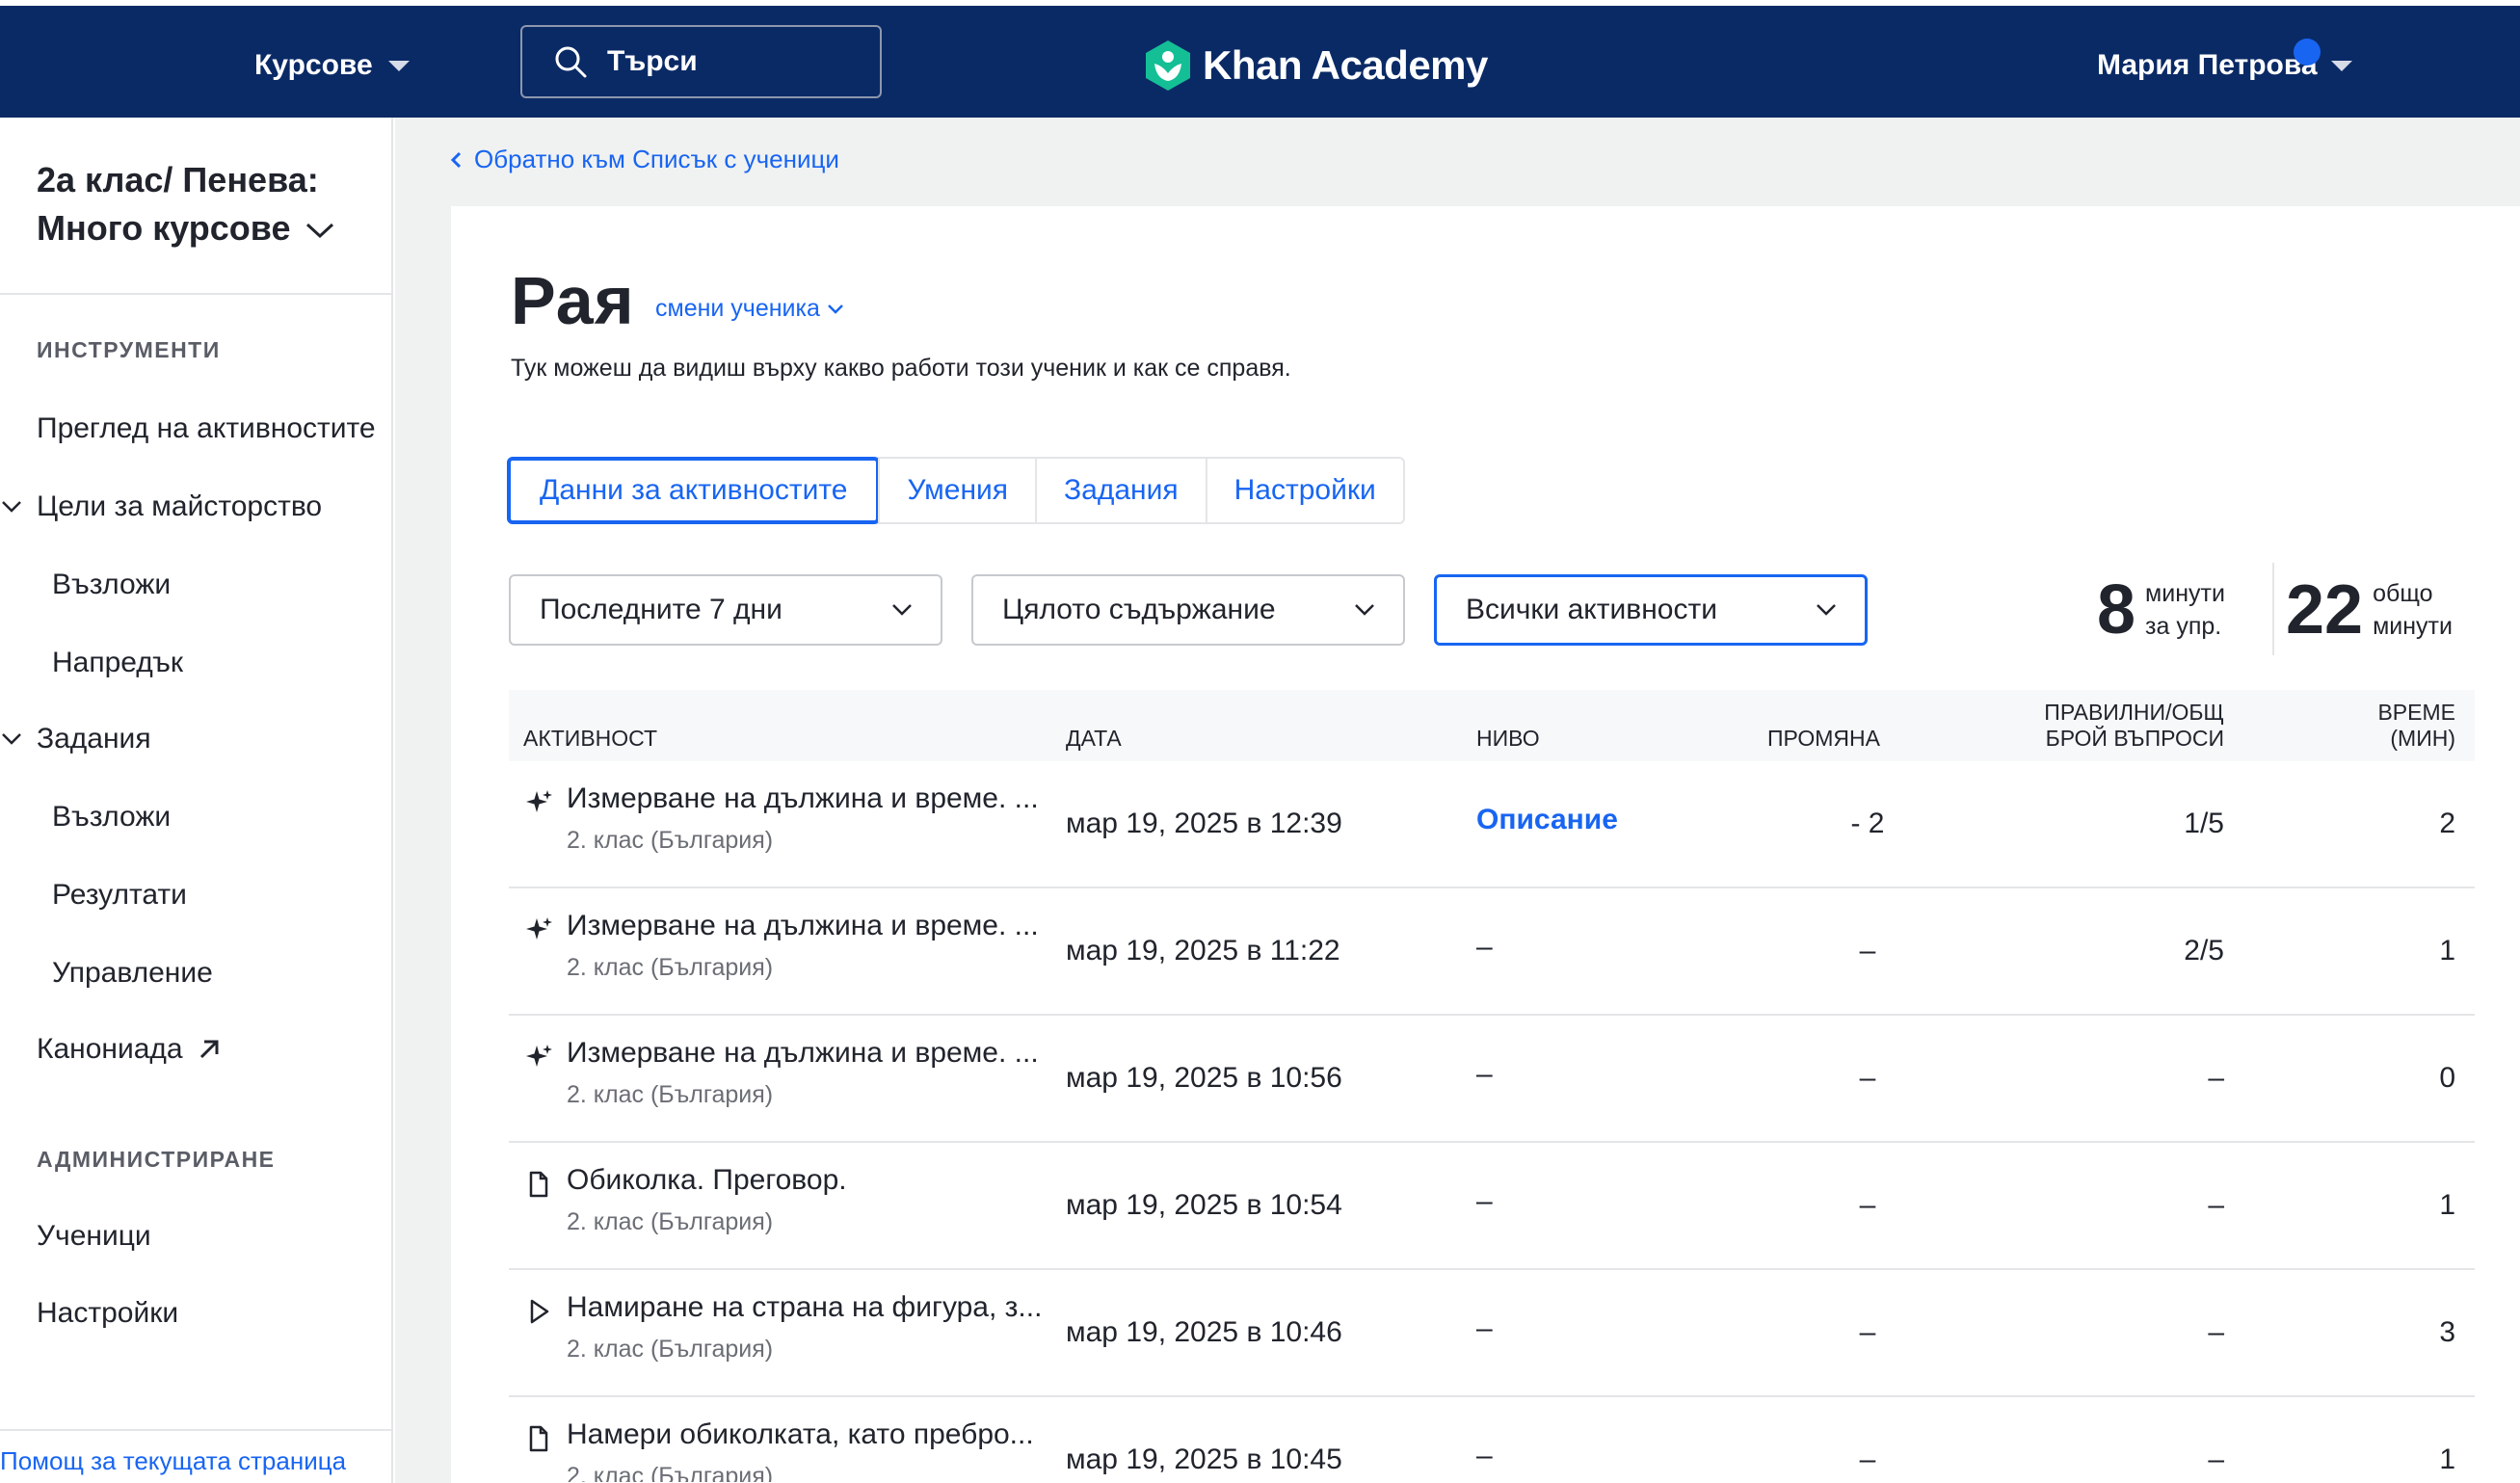 The height and width of the screenshot is (1483, 2520). What do you see at coordinates (707, 1180) in the screenshot?
I see `activity-title: Обиколка. Преговор.` at bounding box center [707, 1180].